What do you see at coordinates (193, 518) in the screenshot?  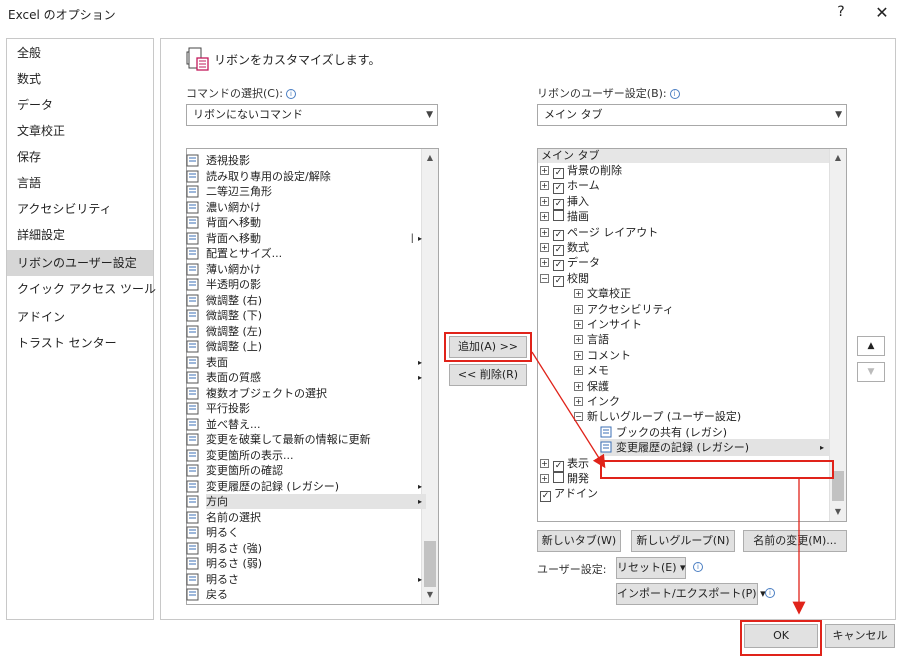 I see `command-icon` at bounding box center [193, 518].